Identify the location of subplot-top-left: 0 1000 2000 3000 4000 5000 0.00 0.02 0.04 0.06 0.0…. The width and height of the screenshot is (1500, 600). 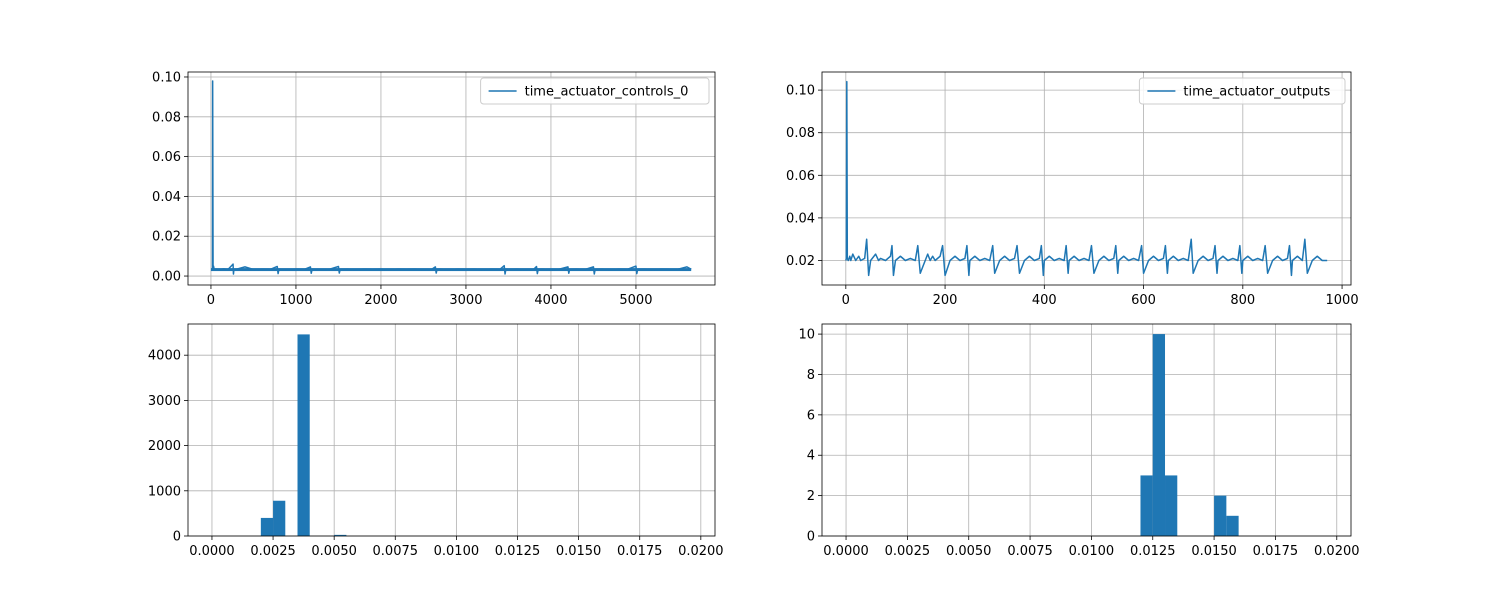
(434, 189).